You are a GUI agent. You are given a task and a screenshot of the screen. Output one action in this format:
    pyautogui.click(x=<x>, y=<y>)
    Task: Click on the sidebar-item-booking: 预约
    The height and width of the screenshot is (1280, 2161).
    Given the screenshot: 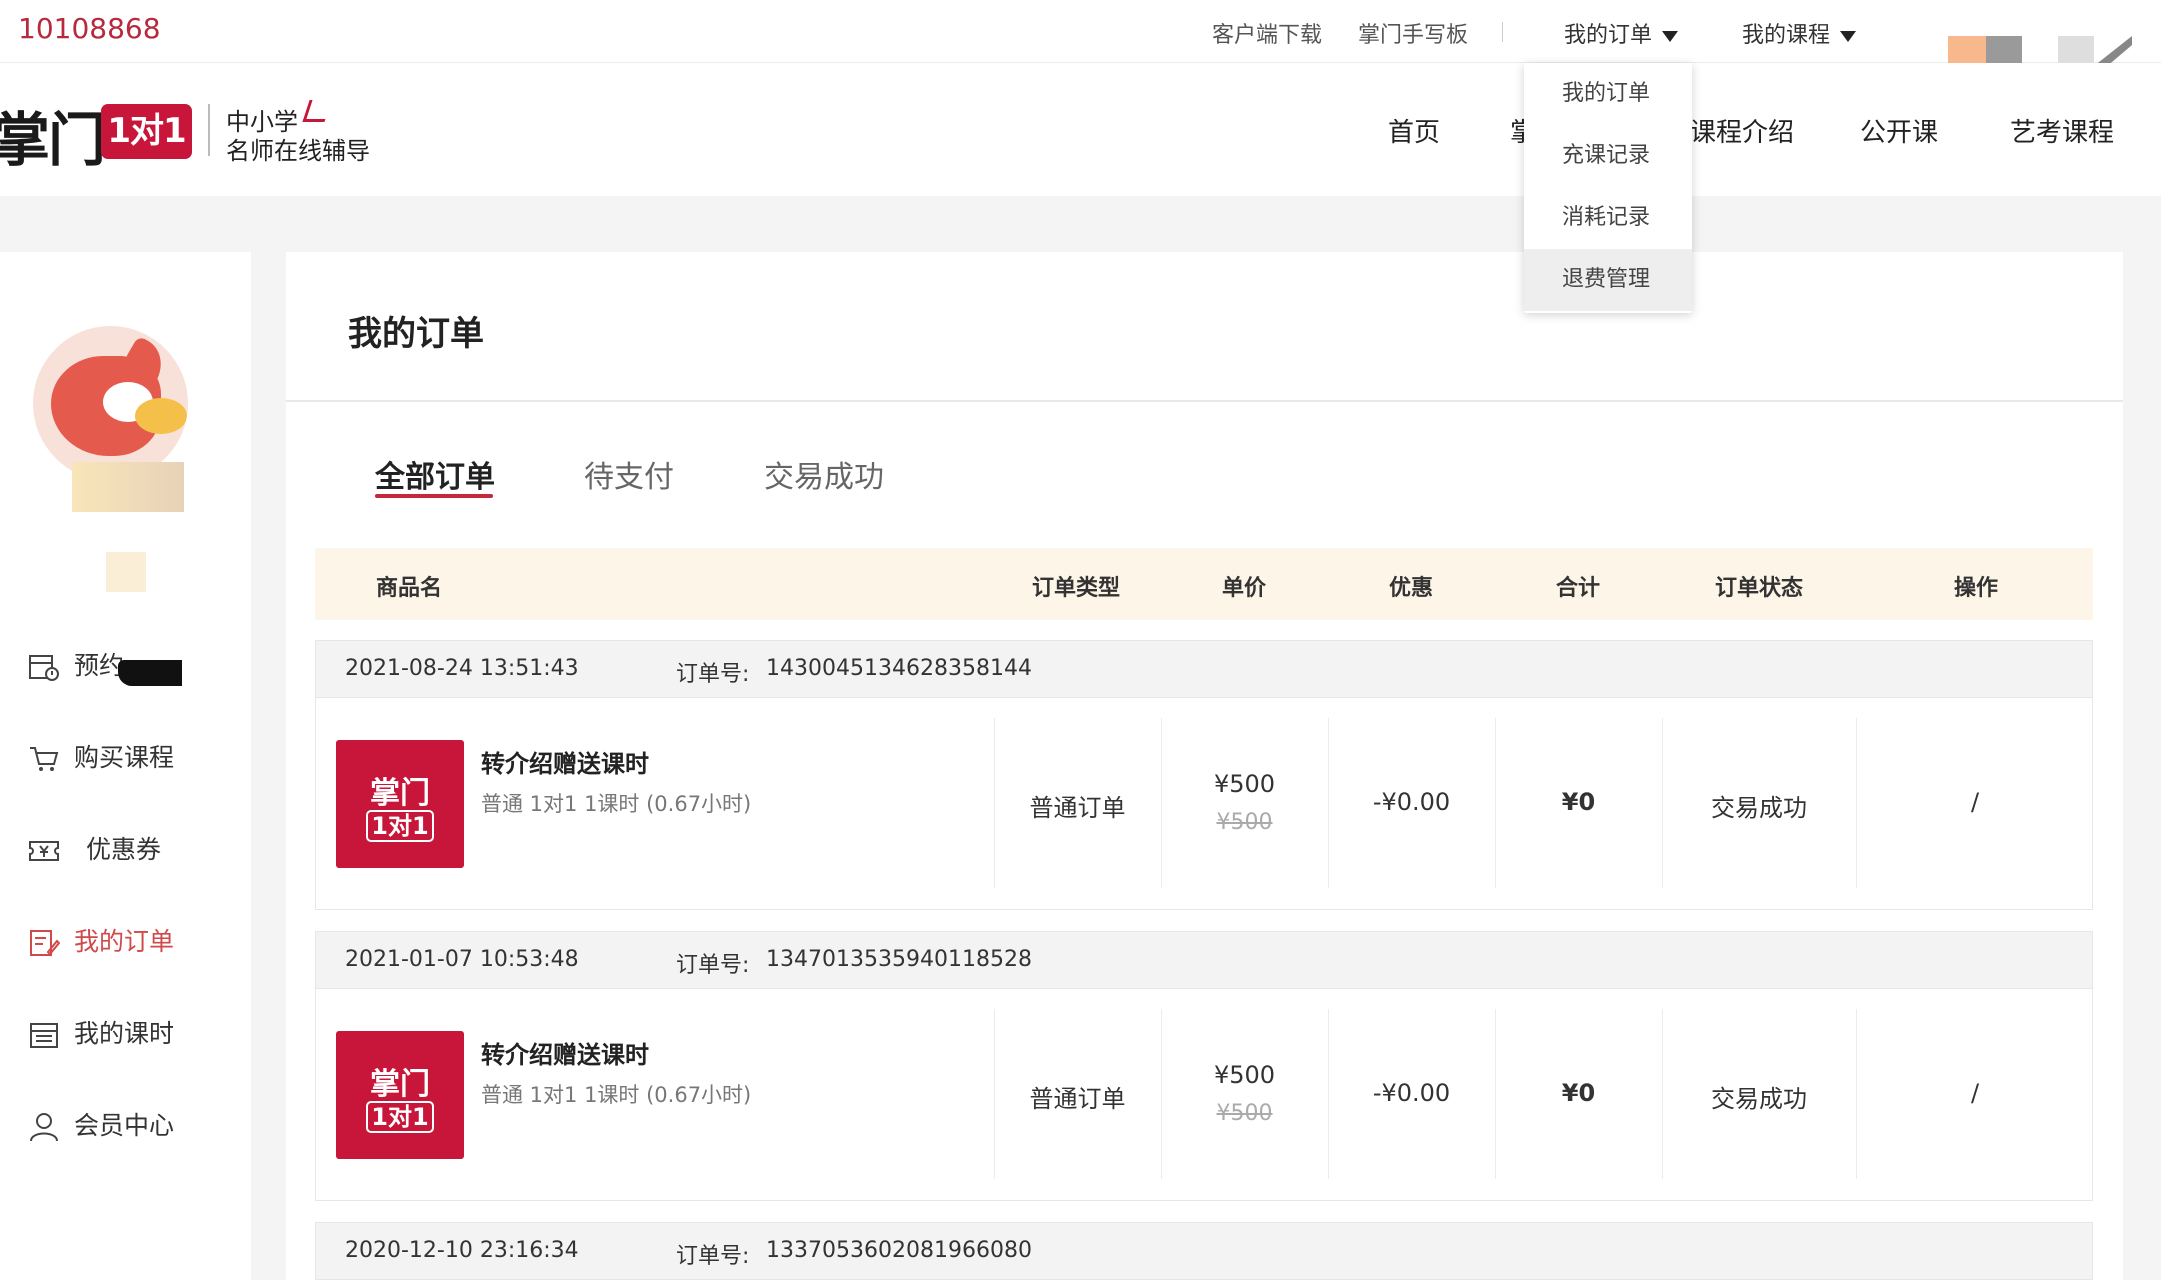 What is the action you would take?
    pyautogui.click(x=76, y=666)
    